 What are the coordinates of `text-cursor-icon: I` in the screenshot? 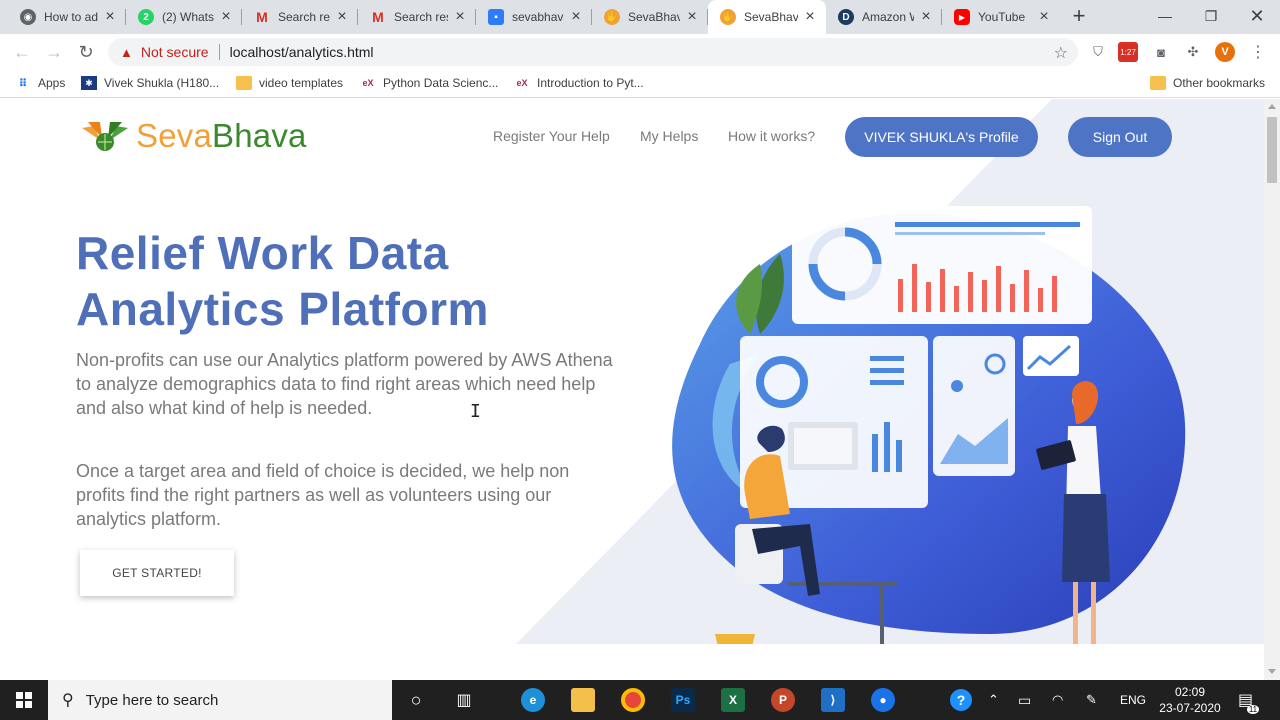 It's located at (475, 411).